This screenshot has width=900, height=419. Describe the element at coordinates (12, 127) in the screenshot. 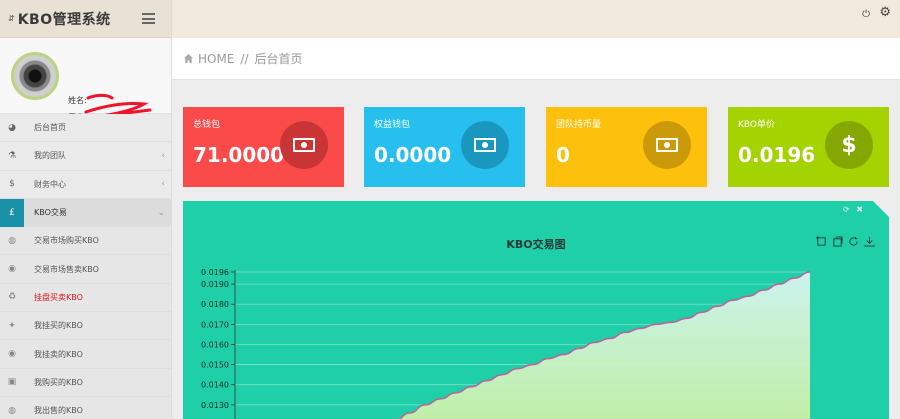

I see `dashboard-icon: ◕` at that location.